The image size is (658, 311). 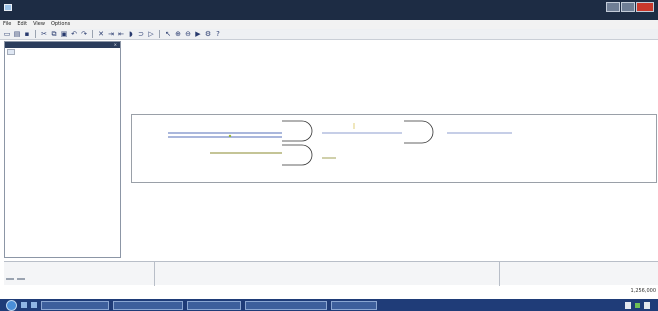 I want to click on taskbar, so click(x=329, y=305).